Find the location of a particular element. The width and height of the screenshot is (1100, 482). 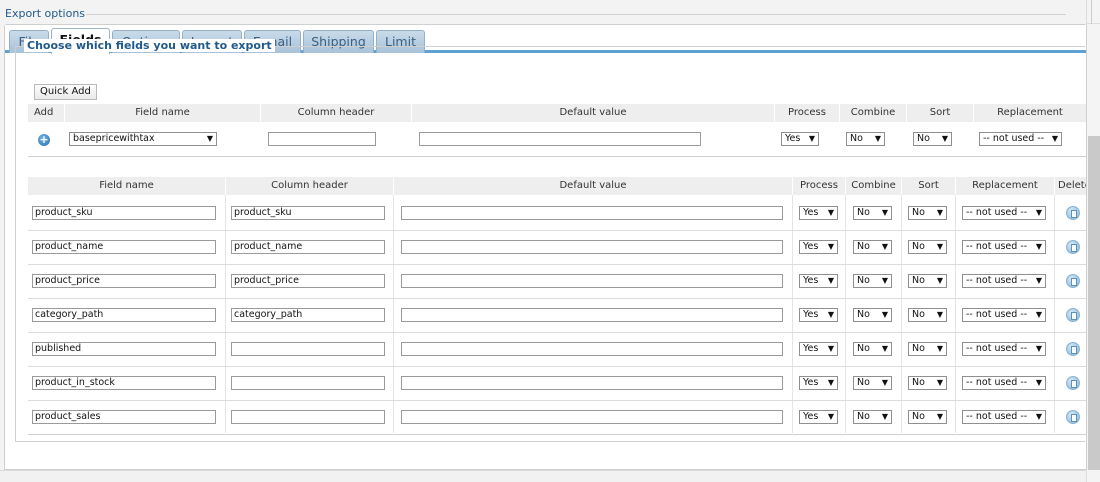

field-name-input: product_name is located at coordinates (124, 247).